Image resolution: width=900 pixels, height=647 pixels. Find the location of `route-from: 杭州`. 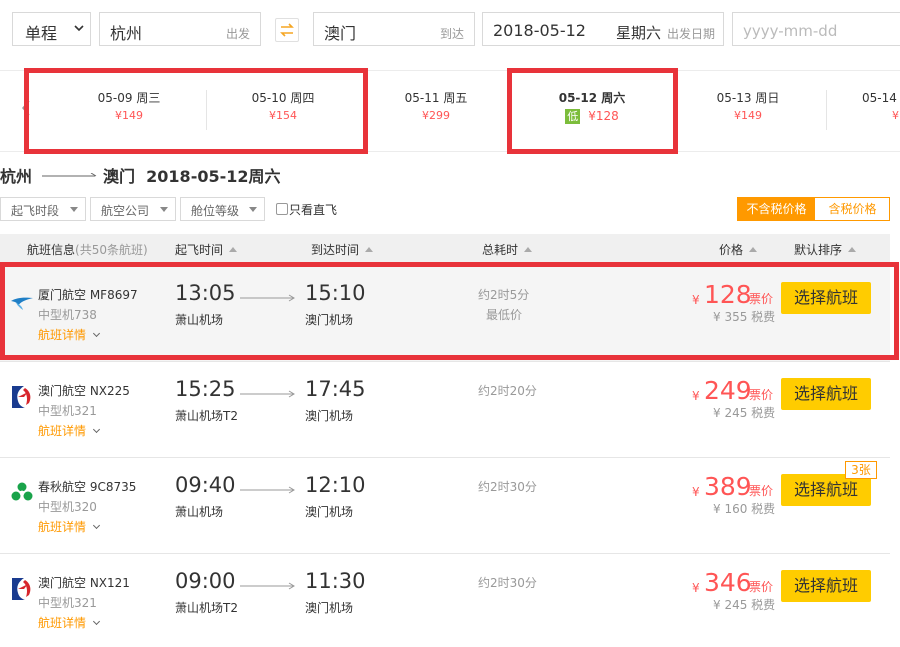

route-from: 杭州 is located at coordinates (16, 176).